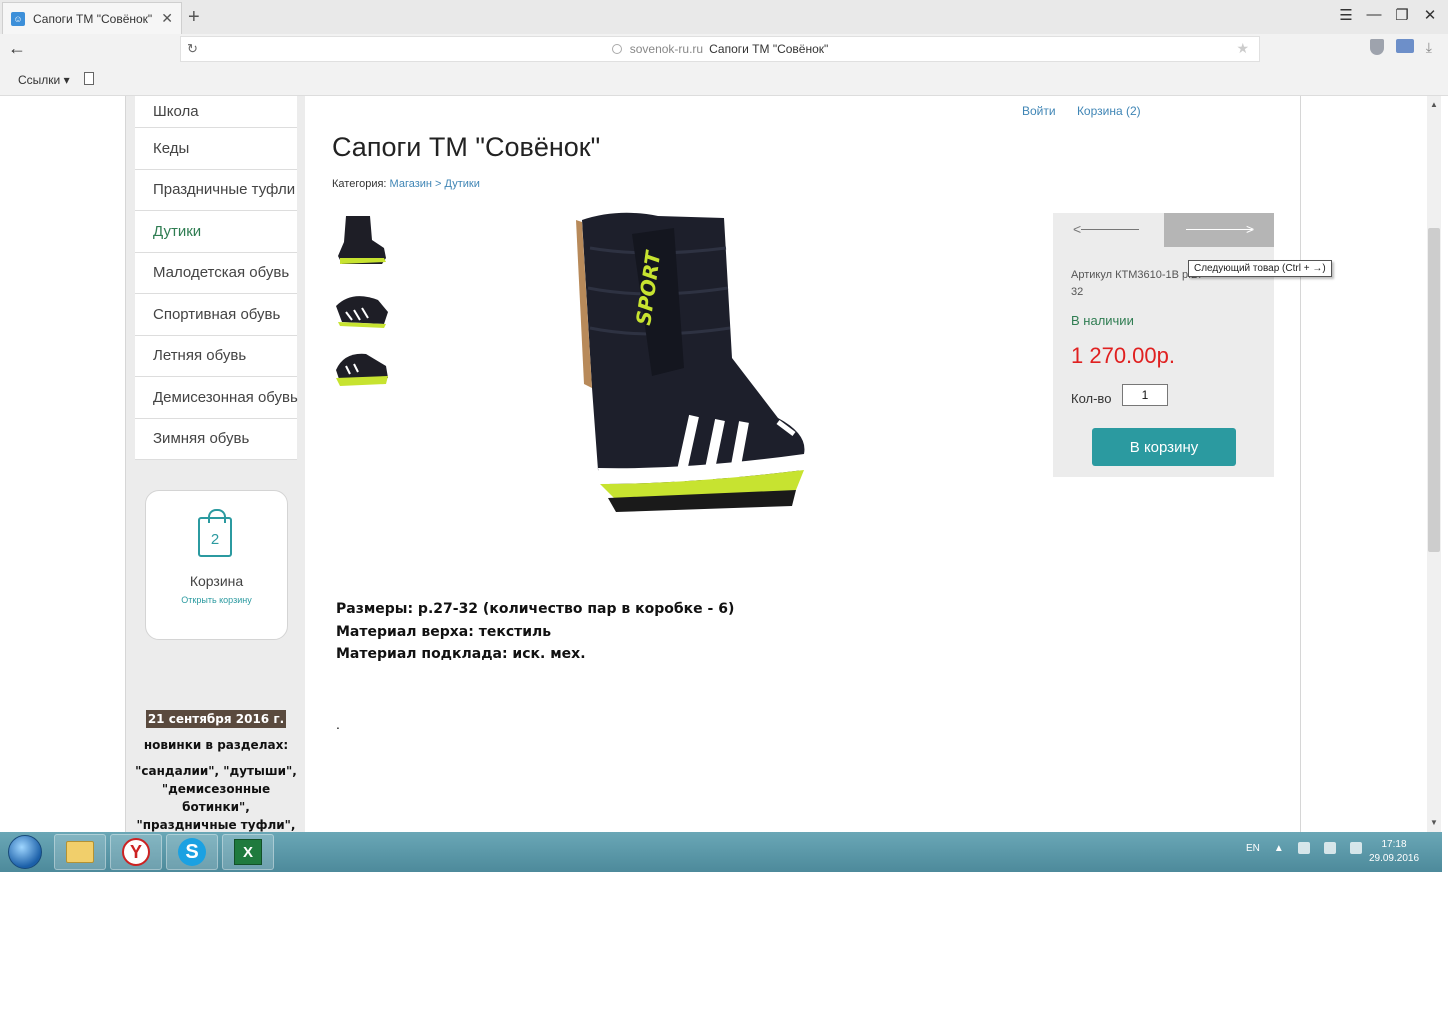 The width and height of the screenshot is (1448, 1024). I want to click on login-link: Войти, so click(1039, 111).